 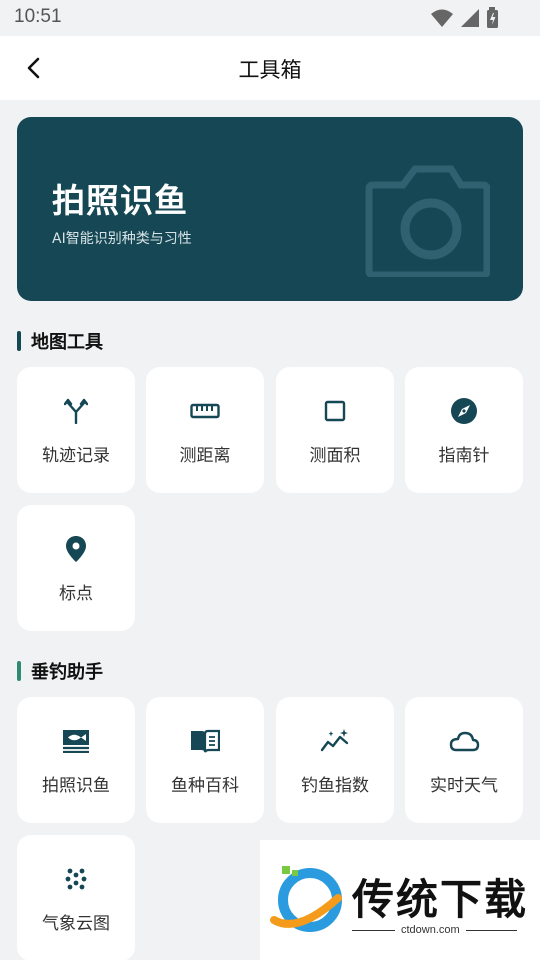 I want to click on book-icon, so click(x=205, y=741).